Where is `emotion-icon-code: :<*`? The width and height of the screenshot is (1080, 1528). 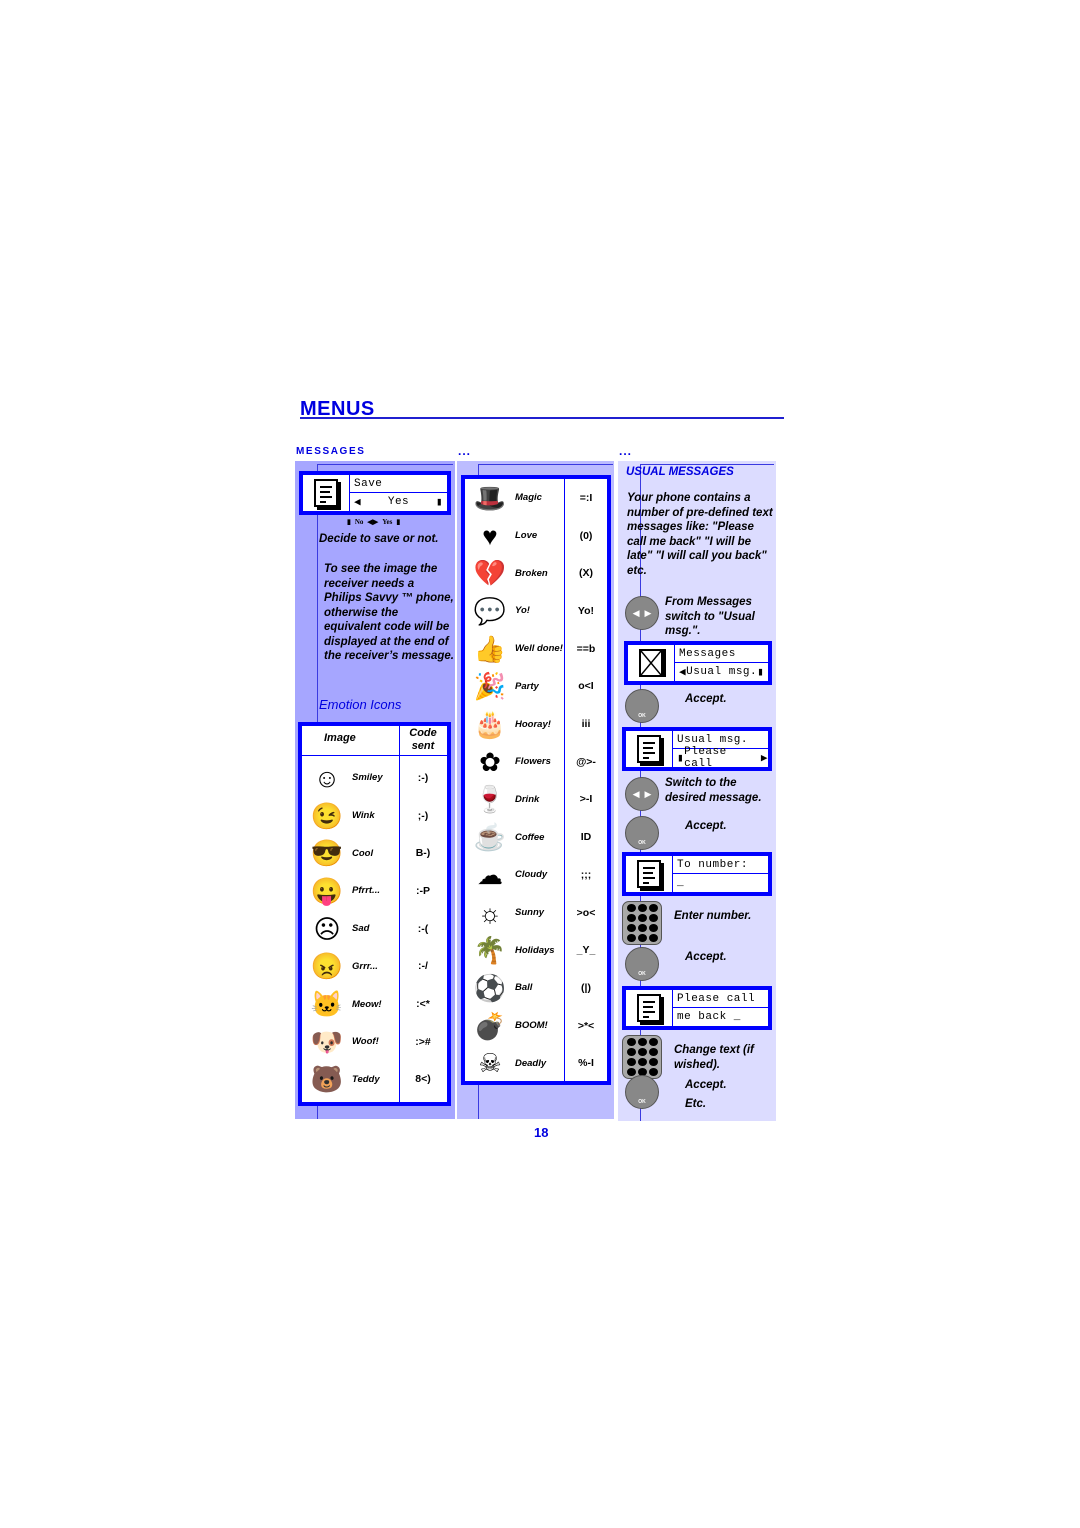 emotion-icon-code: :<* is located at coordinates (423, 1004).